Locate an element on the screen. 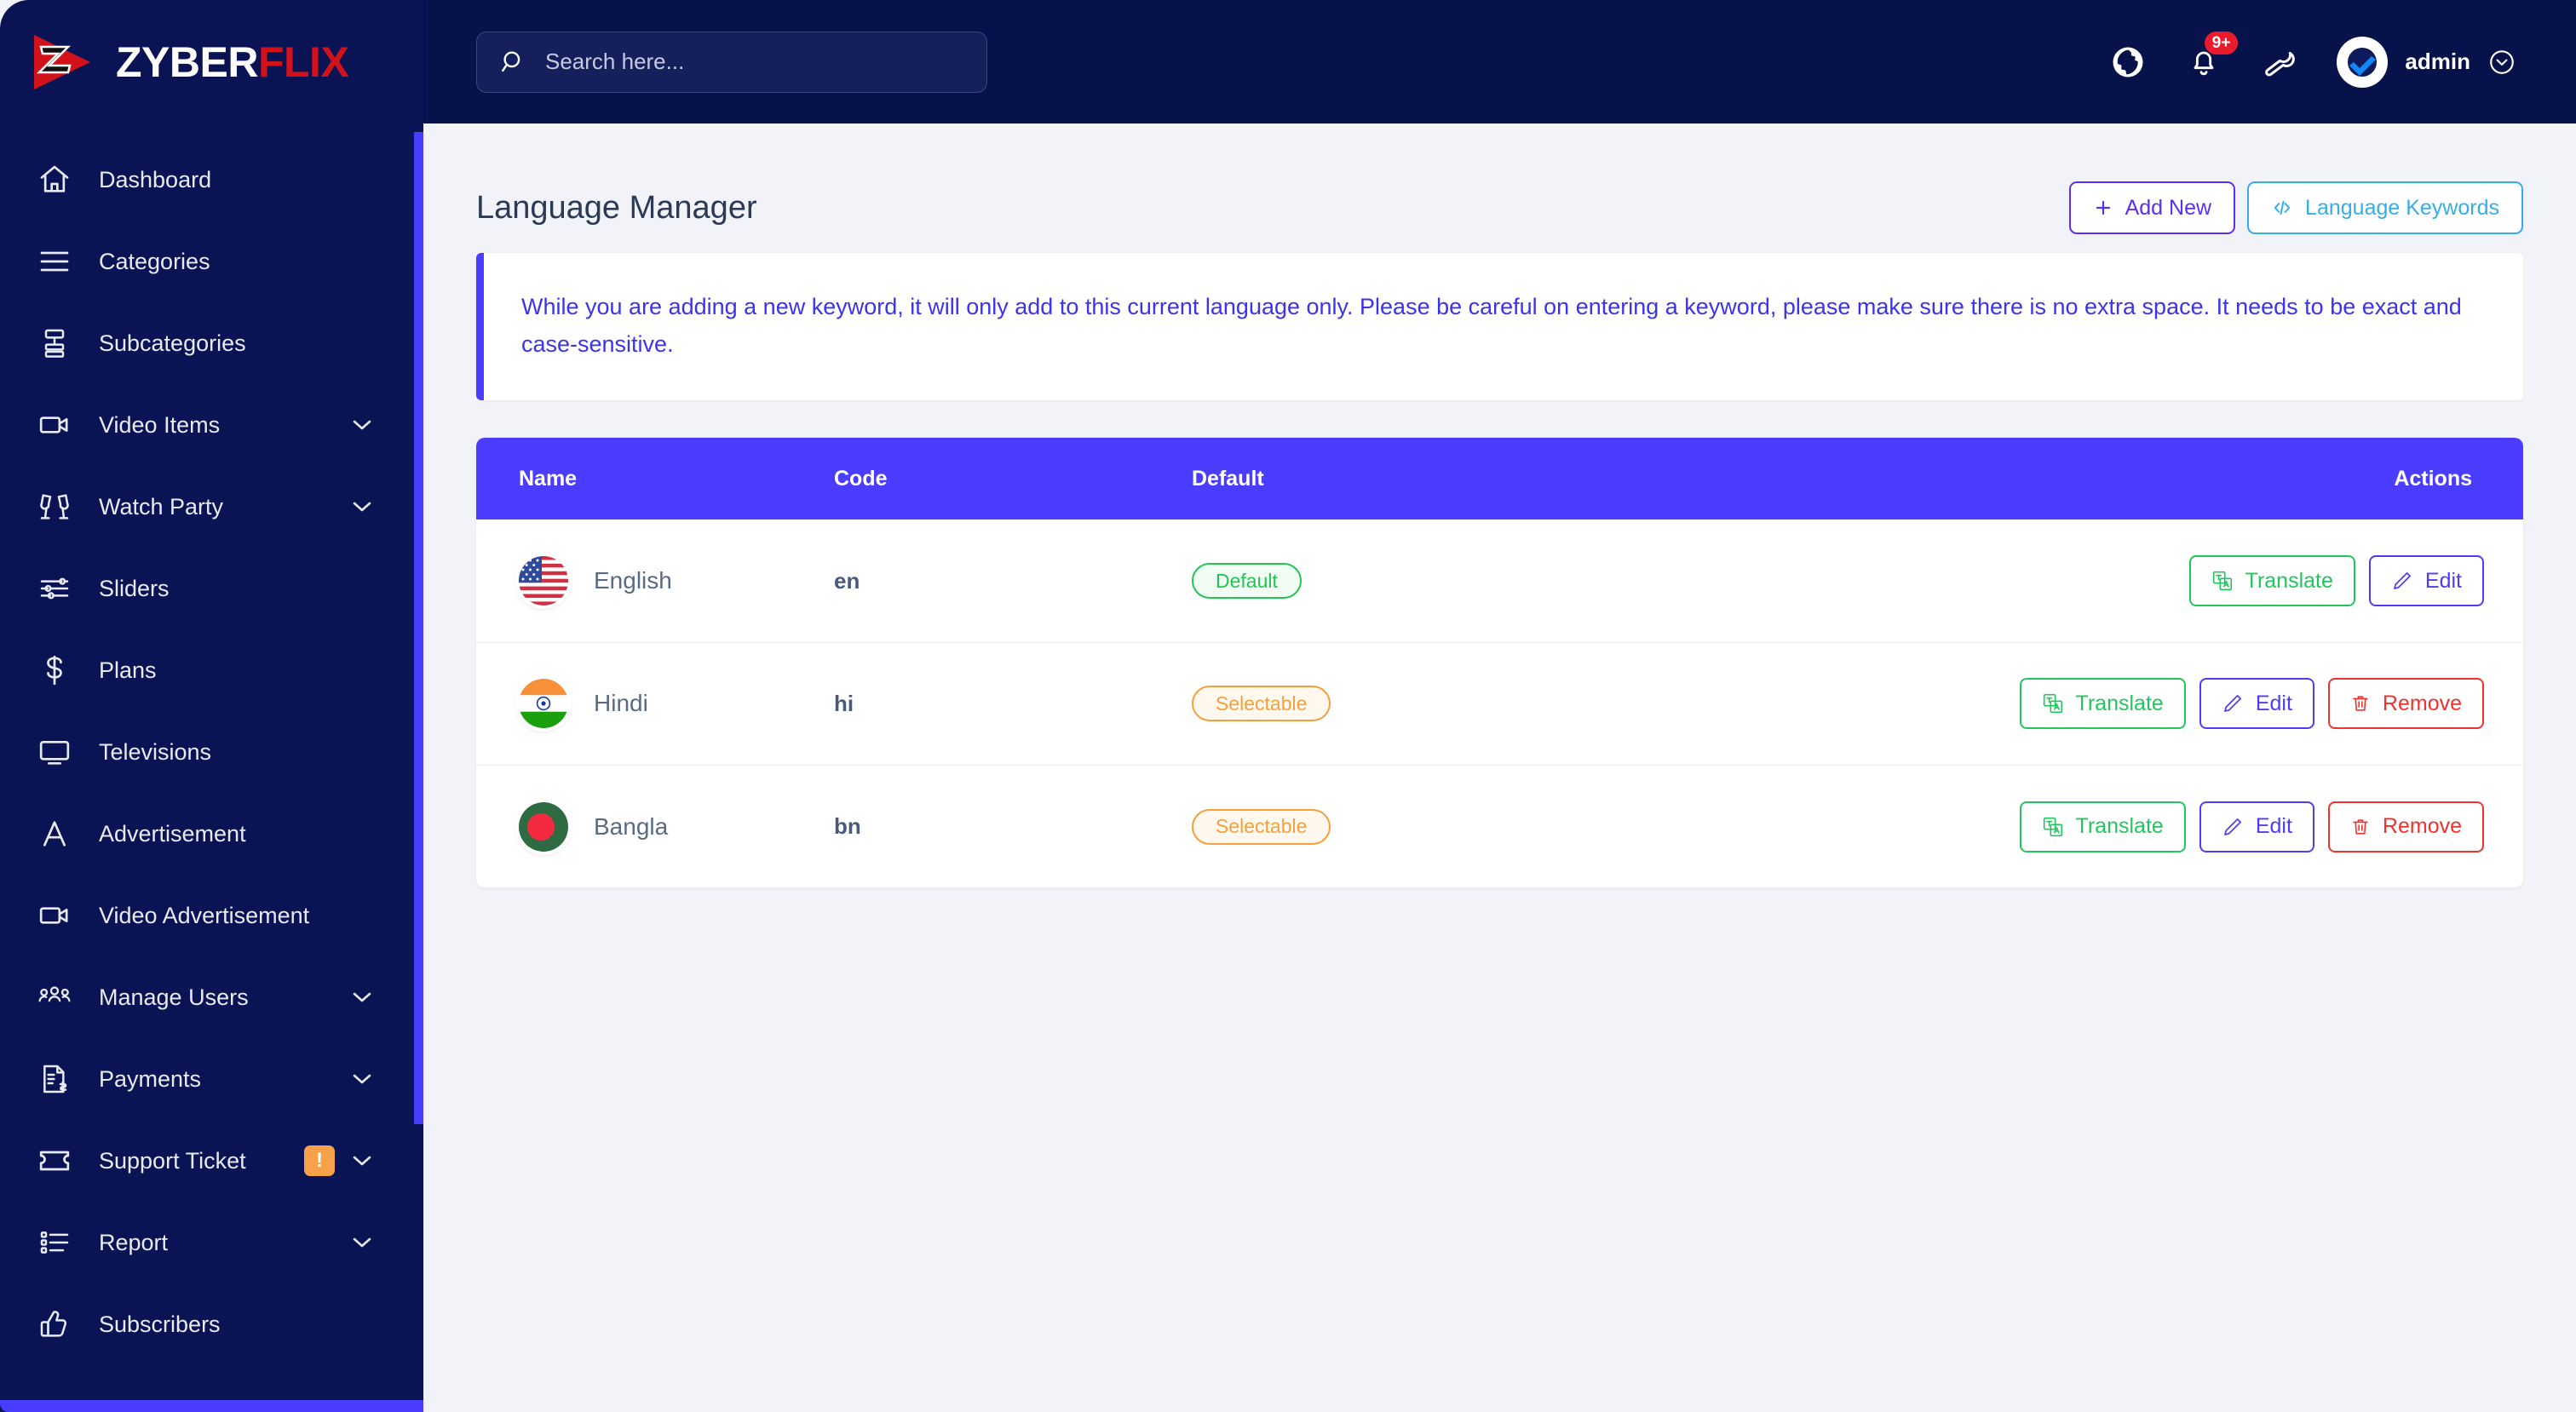  sidebar-item-watch-party: Watch Party is located at coordinates (211, 507).